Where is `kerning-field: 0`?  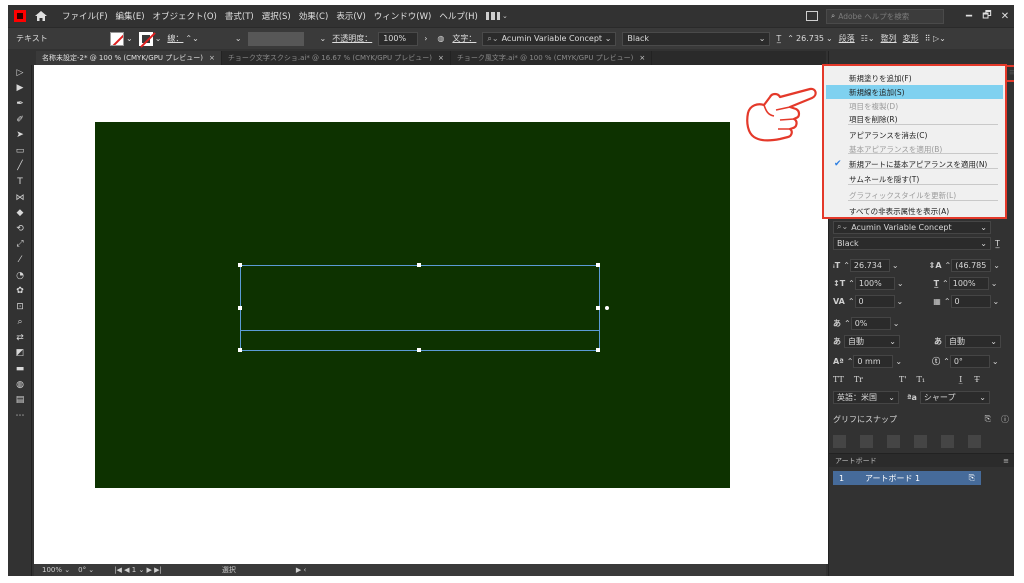
kerning-field: 0 is located at coordinates (874, 301).